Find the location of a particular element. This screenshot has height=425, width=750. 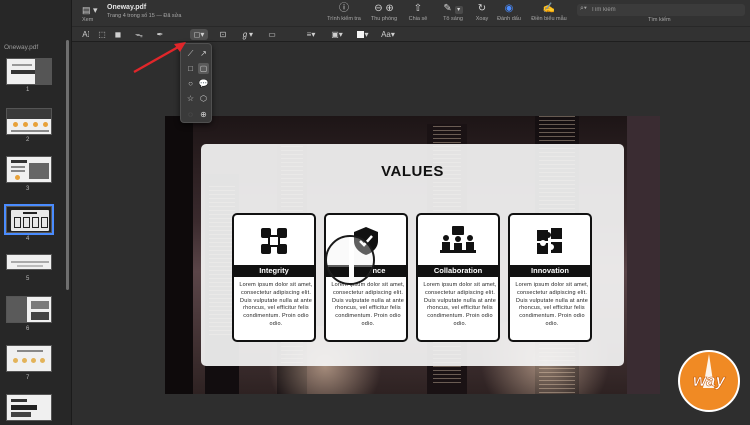

shape-style-icon: ≡▾ is located at coordinates (311, 34).